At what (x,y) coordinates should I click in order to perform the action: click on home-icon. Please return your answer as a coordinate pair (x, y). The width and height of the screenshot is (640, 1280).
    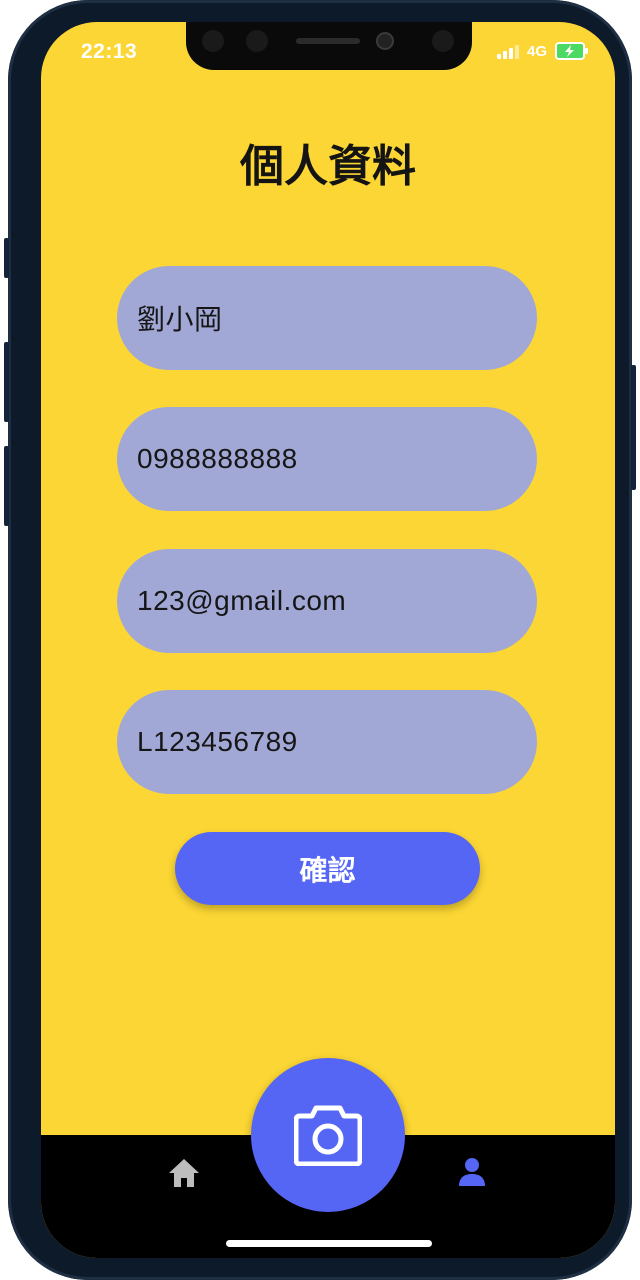
    Looking at the image, I should click on (184, 1173).